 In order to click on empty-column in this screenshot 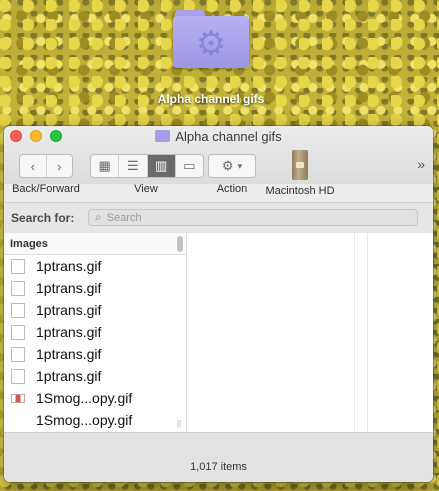, I will do `click(361, 333)`.